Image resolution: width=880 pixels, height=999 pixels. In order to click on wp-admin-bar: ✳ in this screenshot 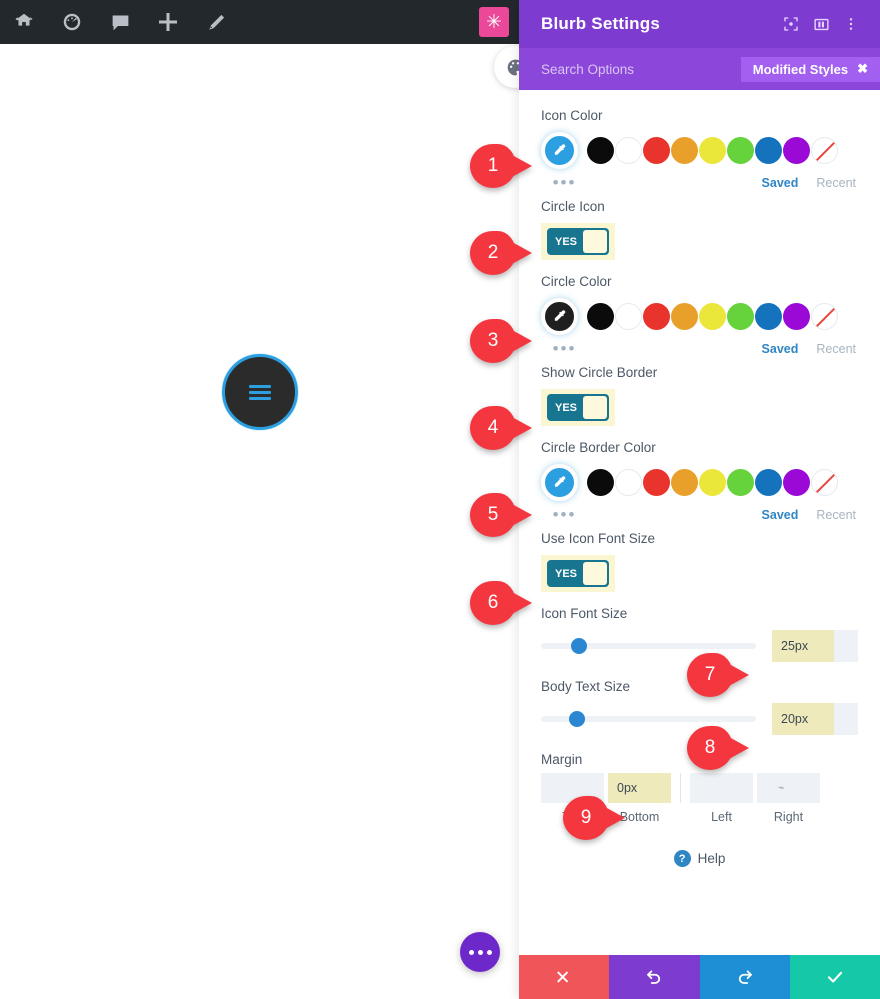, I will do `click(259, 22)`.